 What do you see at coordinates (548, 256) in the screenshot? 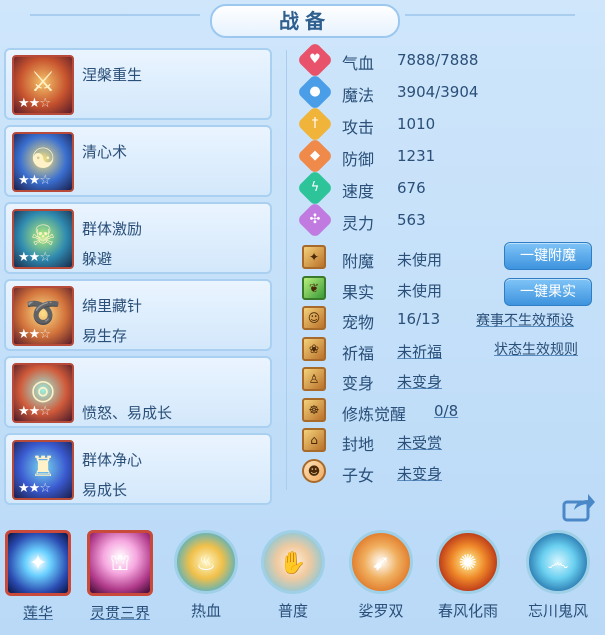
I see `one-click-enchant-button: 一键附魔` at bounding box center [548, 256].